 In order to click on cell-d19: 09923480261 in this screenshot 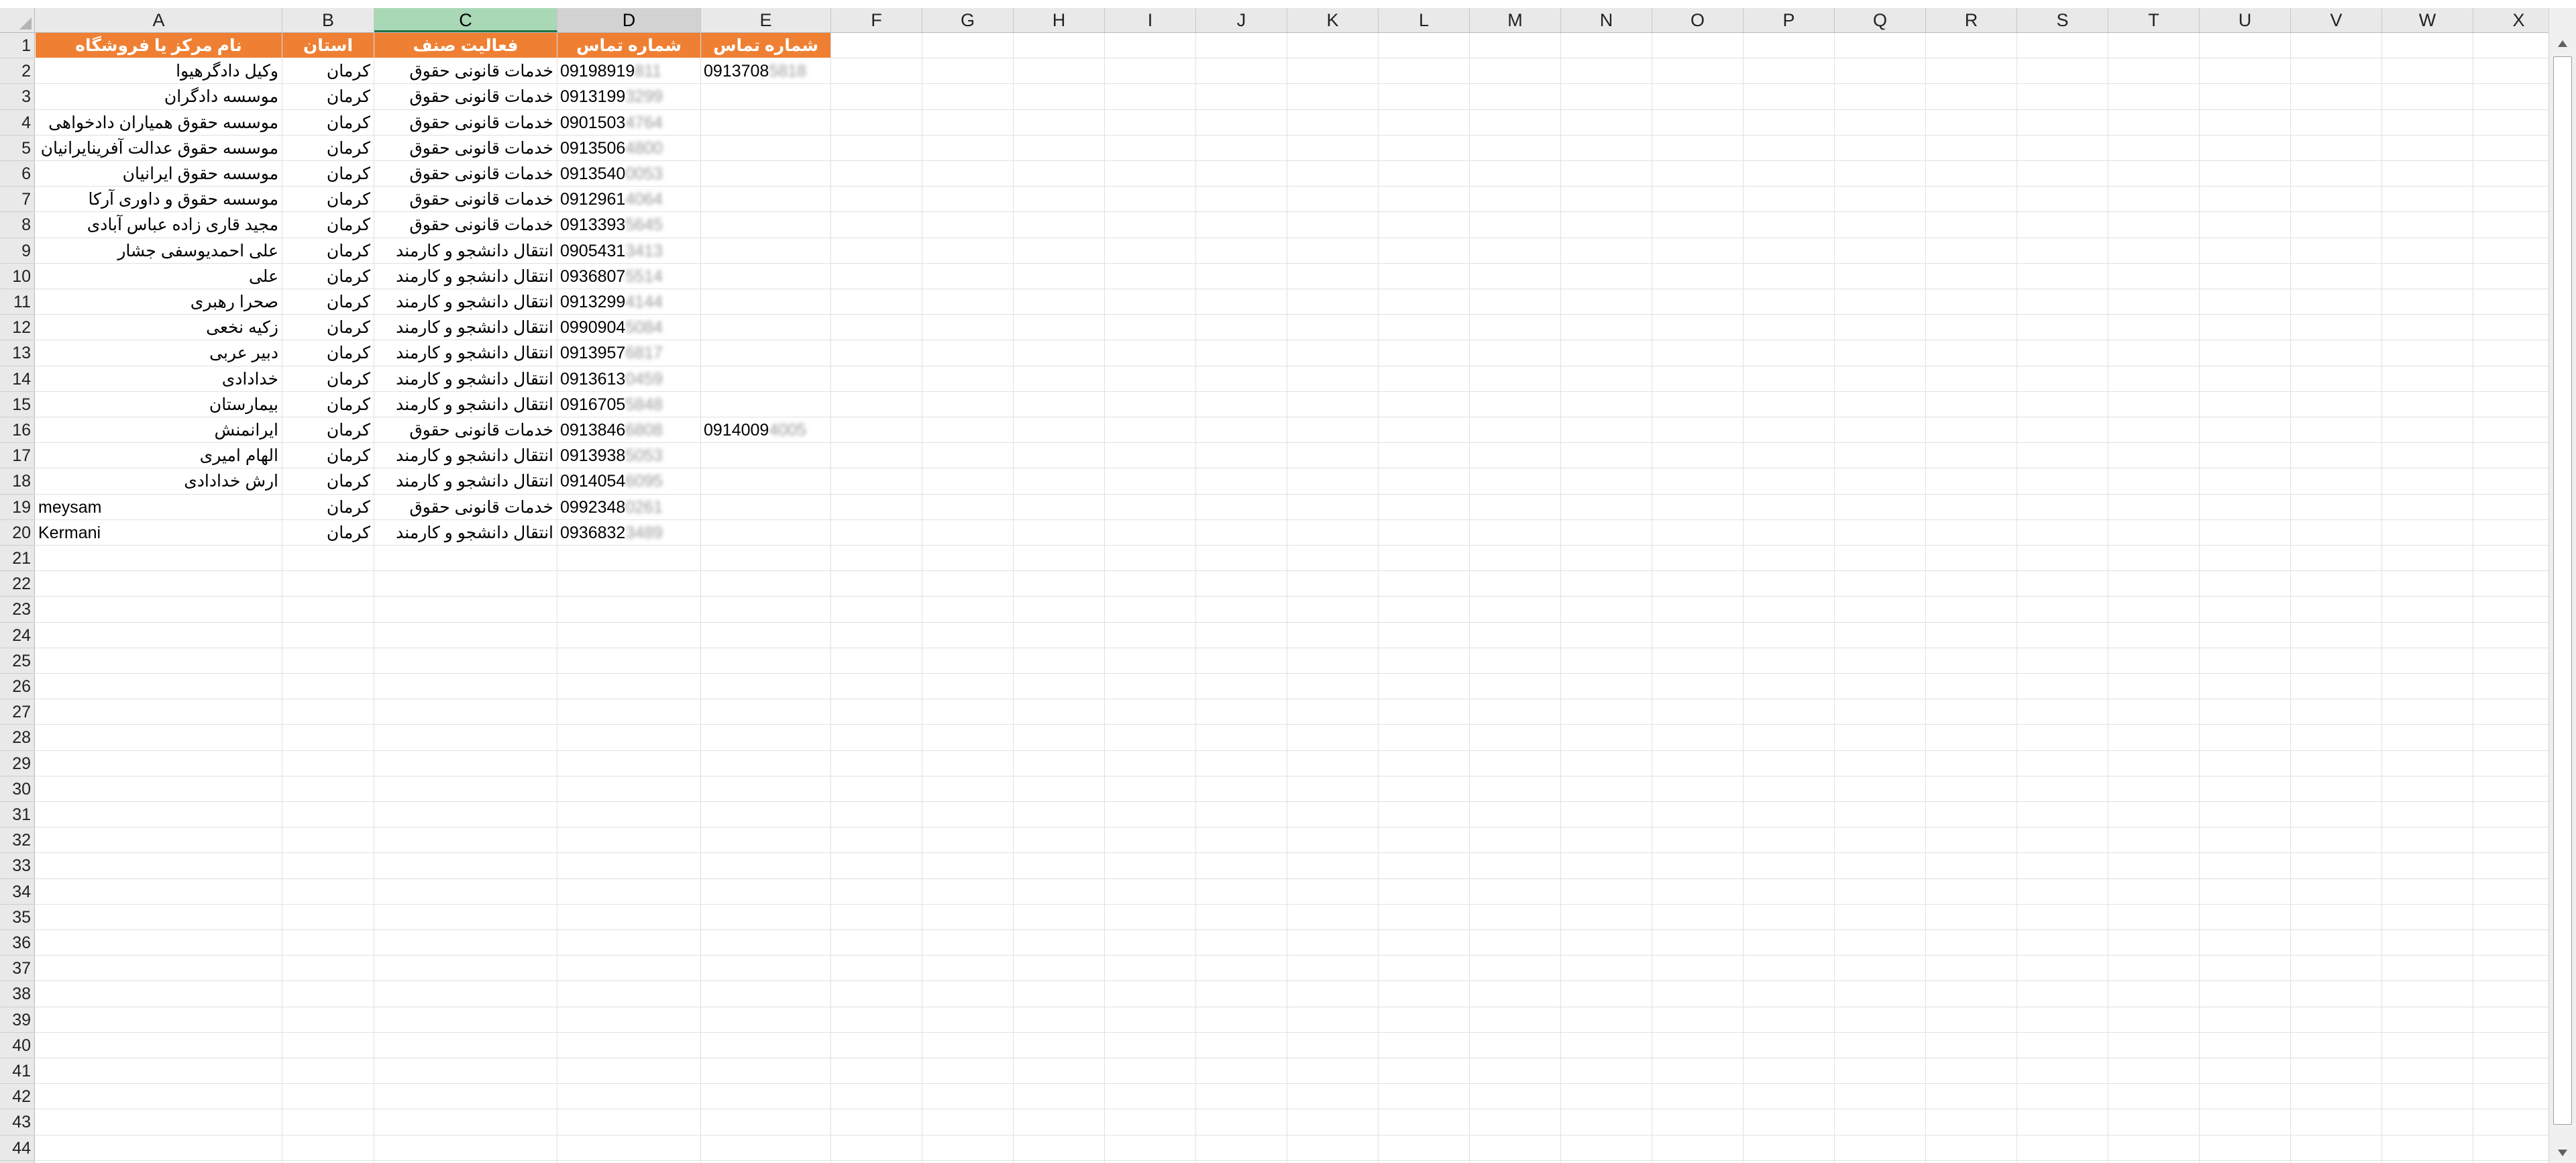, I will do `click(629, 507)`.